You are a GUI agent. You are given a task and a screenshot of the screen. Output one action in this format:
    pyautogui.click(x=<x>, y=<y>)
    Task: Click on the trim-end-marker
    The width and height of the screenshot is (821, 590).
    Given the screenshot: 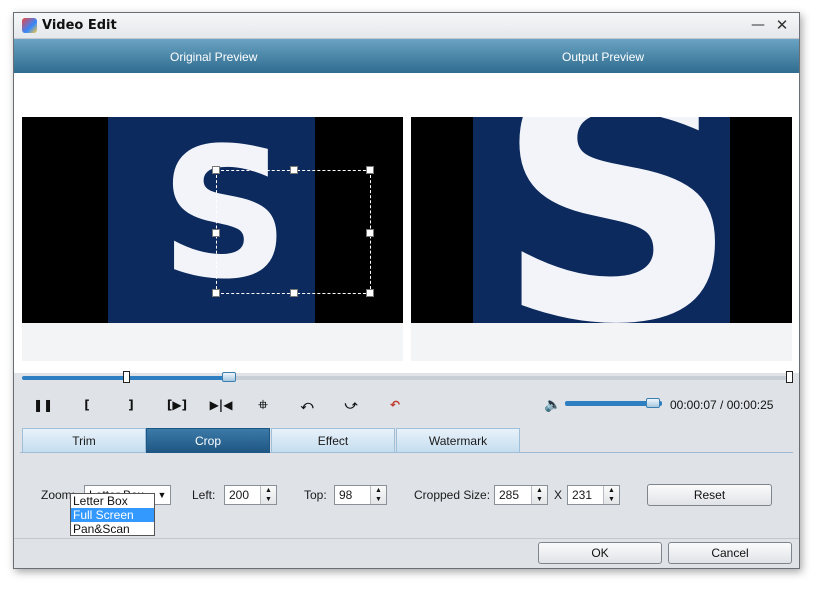 What is the action you would take?
    pyautogui.click(x=789, y=377)
    